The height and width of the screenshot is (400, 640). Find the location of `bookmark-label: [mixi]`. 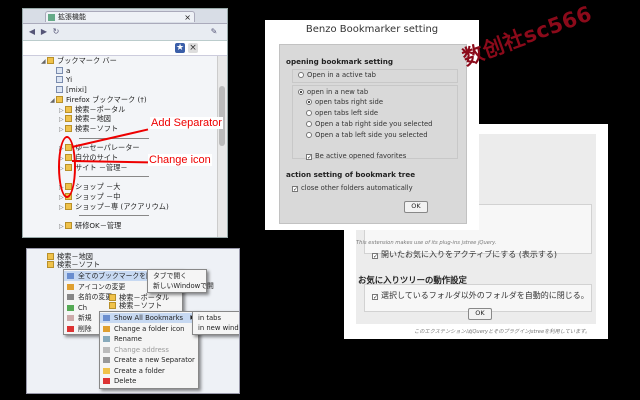

bookmark-label: [mixi] is located at coordinates (76, 90).